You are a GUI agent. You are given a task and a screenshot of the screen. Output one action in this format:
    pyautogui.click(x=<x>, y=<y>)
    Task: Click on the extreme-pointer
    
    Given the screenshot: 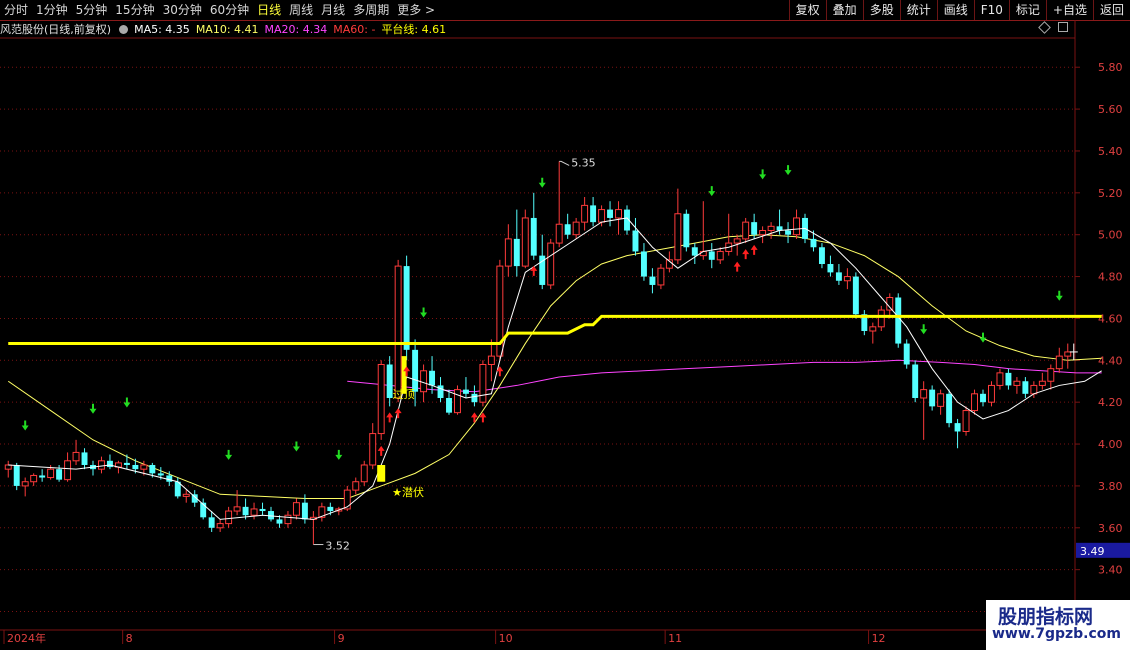 What is the action you would take?
    pyautogui.click(x=564, y=163)
    